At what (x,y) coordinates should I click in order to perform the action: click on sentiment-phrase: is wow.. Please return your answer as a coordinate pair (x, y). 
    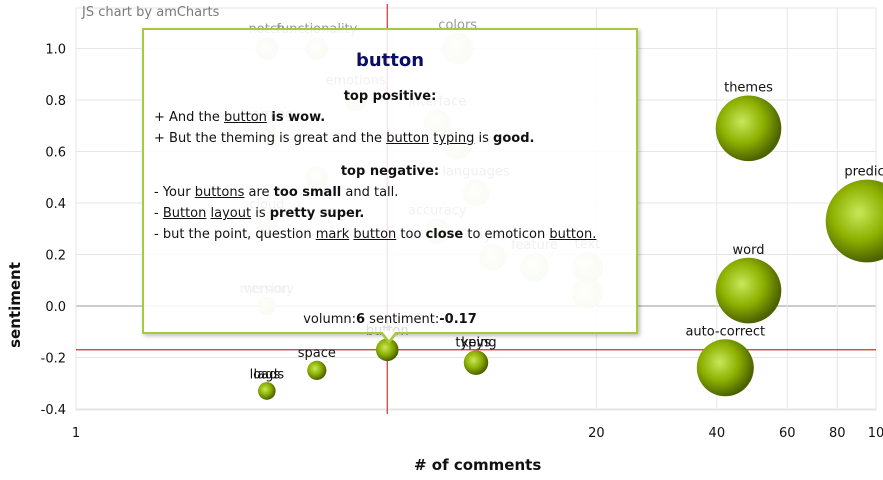
    Looking at the image, I should click on (296, 117).